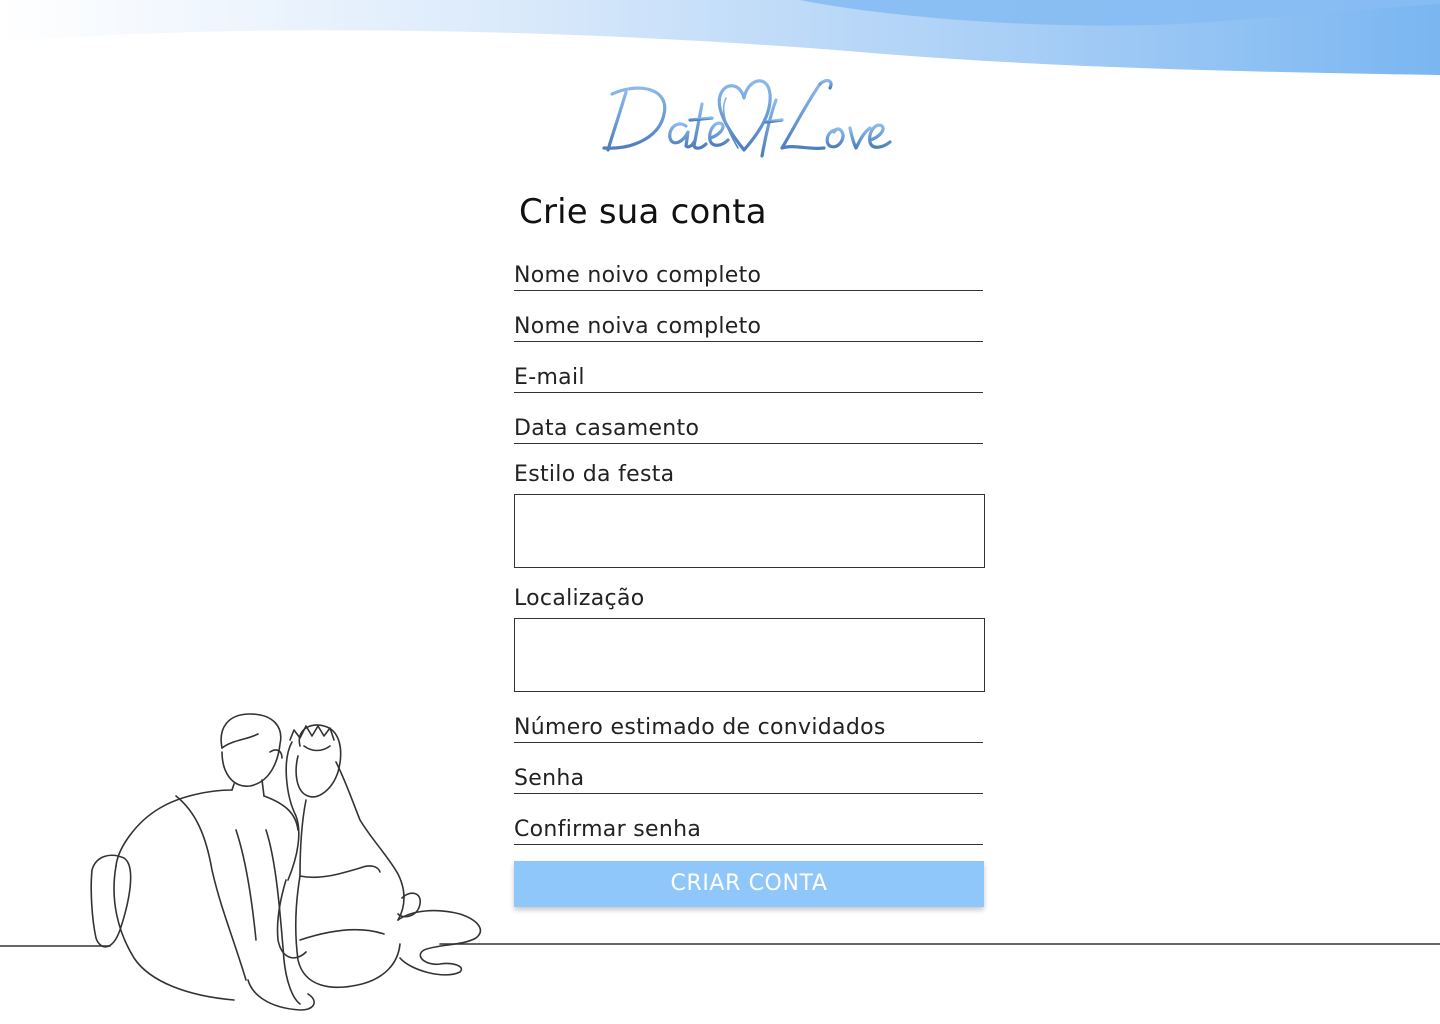 This screenshot has height=1024, width=1440. I want to click on party-style-label: Estilo da festa, so click(594, 474).